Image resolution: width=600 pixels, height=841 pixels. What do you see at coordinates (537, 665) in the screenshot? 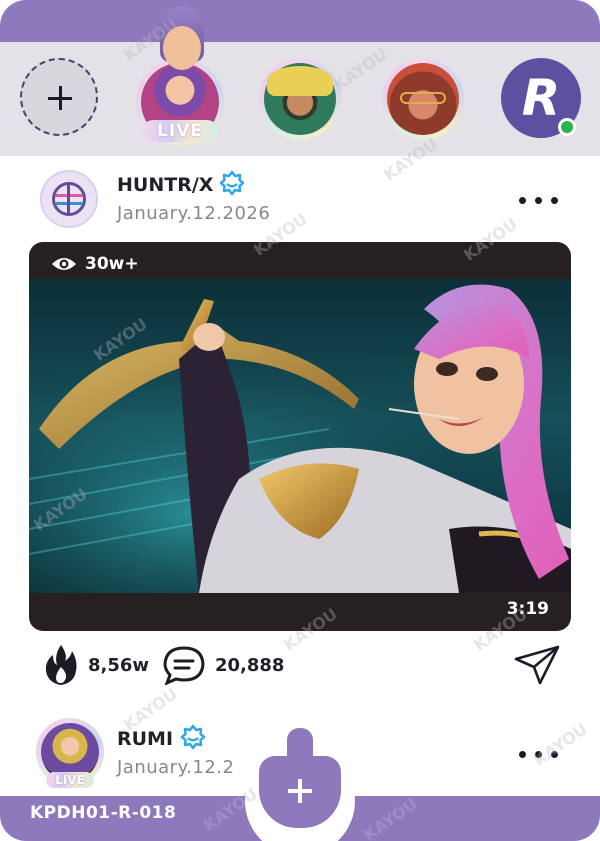
I see `send-icon` at bounding box center [537, 665].